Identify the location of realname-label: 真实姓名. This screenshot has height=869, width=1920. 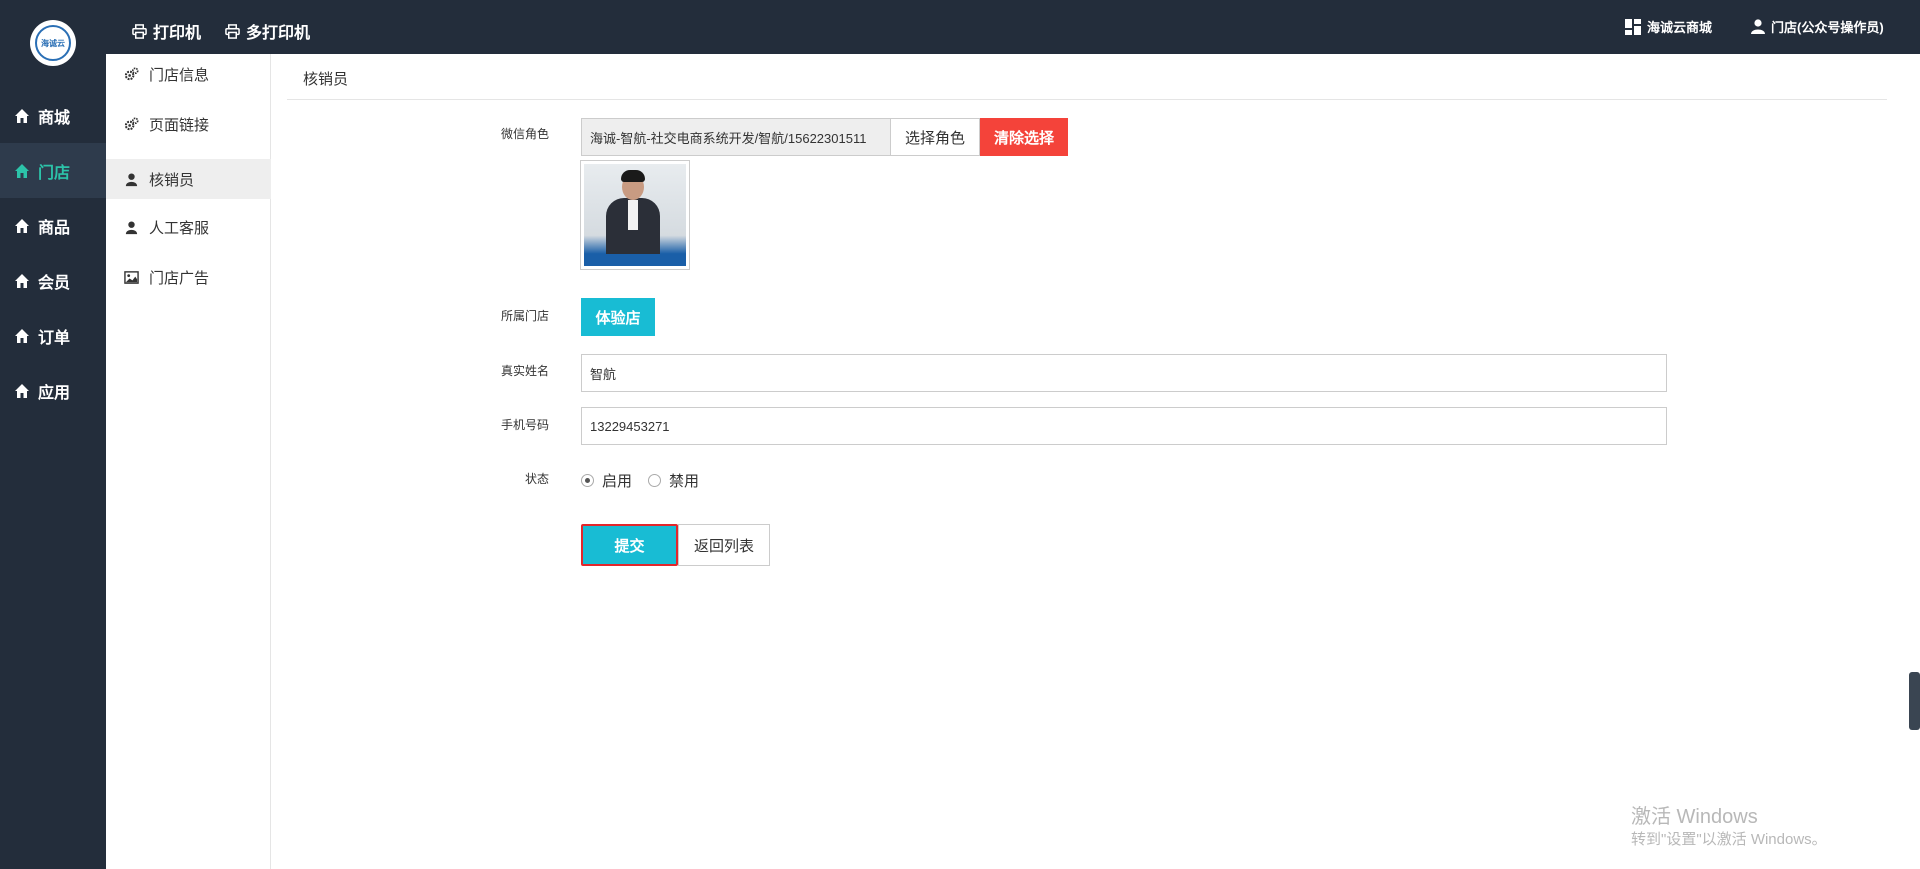
(524, 371).